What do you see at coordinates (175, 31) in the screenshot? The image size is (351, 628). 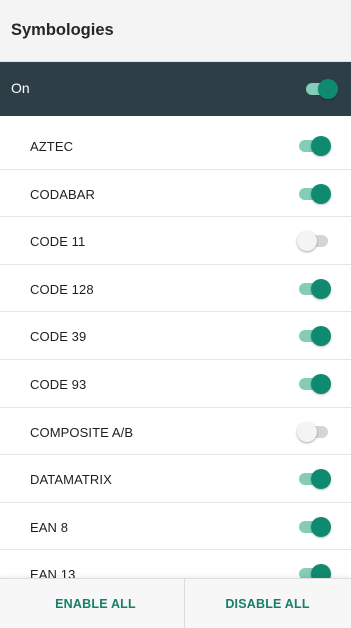 I see `app-header: Symbologies` at bounding box center [175, 31].